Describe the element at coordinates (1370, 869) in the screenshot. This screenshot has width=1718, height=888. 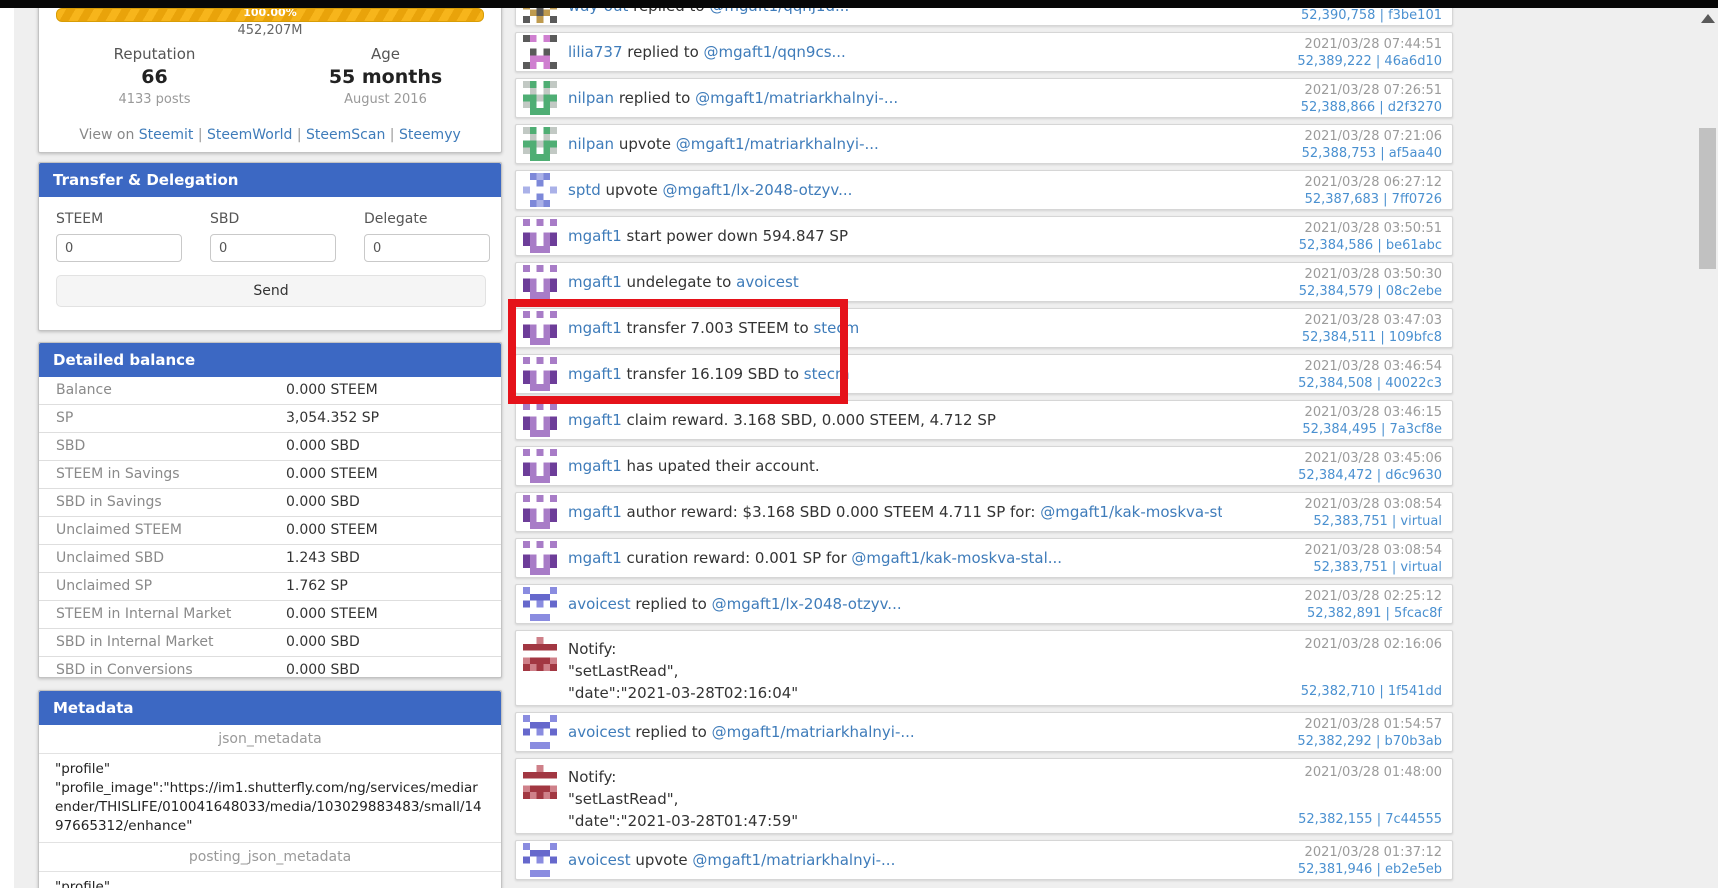
I see `block-txid-link: 52,381,946 | eb2e5eb` at that location.